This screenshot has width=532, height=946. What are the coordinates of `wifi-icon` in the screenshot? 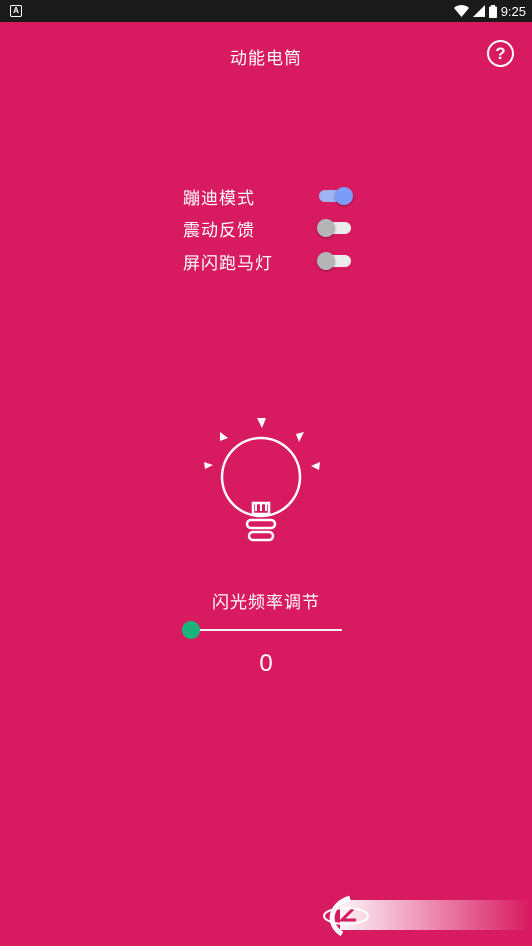 It's located at (461, 11).